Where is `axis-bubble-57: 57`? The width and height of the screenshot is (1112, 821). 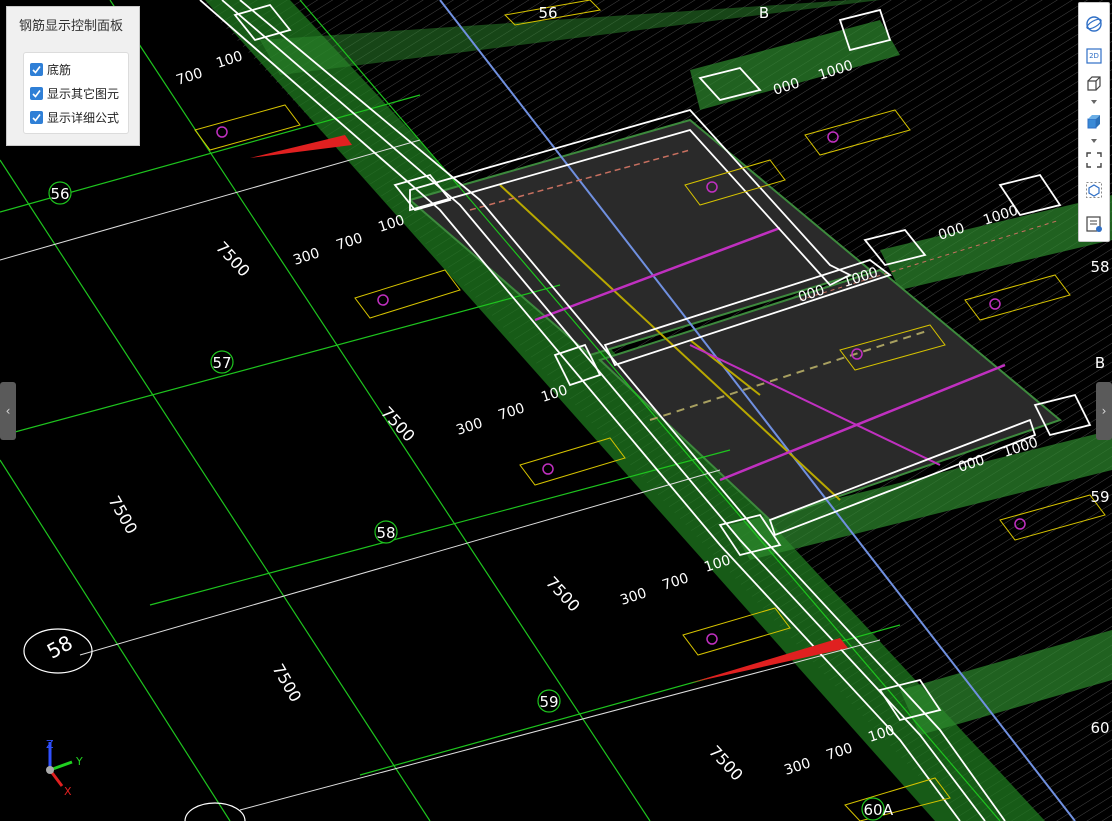
axis-bubble-57: 57 is located at coordinates (222, 362).